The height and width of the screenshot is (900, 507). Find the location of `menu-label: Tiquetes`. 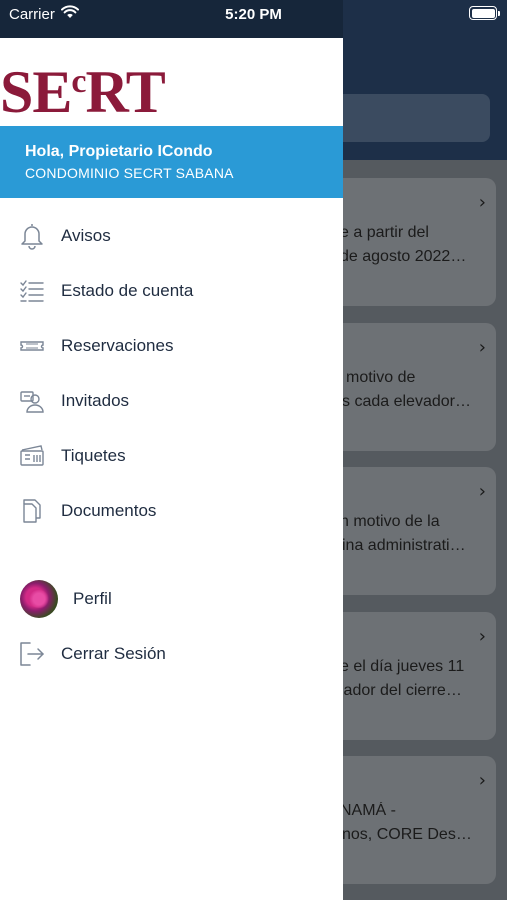

menu-label: Tiquetes is located at coordinates (93, 455).